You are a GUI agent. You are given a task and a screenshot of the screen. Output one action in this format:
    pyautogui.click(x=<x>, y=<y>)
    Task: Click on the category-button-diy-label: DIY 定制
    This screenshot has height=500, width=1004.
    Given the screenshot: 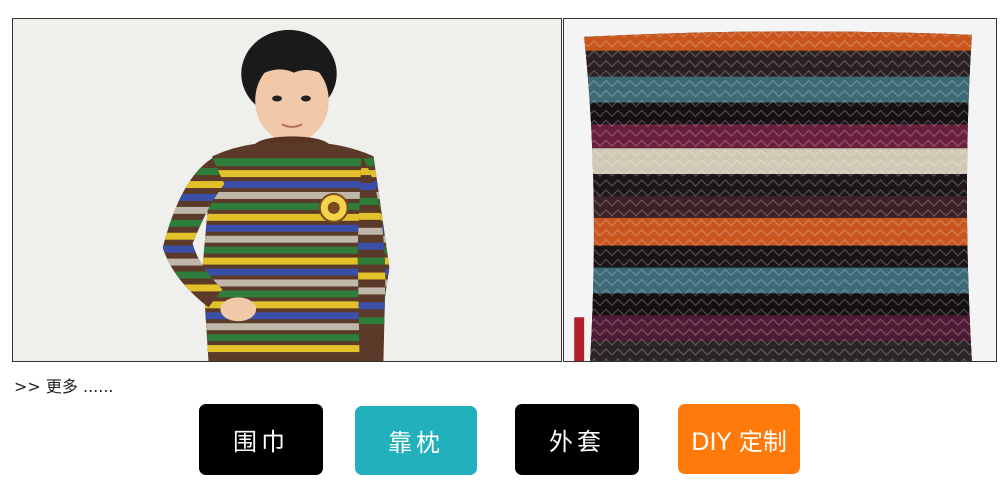 What is the action you would take?
    pyautogui.click(x=739, y=441)
    